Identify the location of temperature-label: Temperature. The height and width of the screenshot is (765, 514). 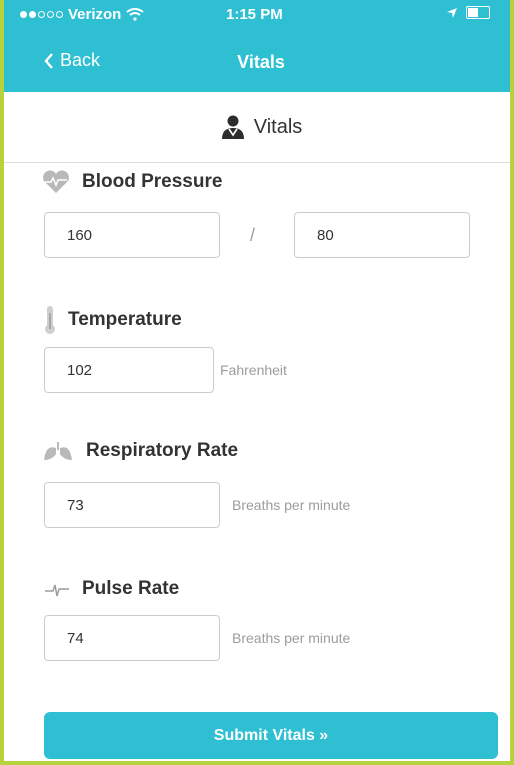
(125, 319).